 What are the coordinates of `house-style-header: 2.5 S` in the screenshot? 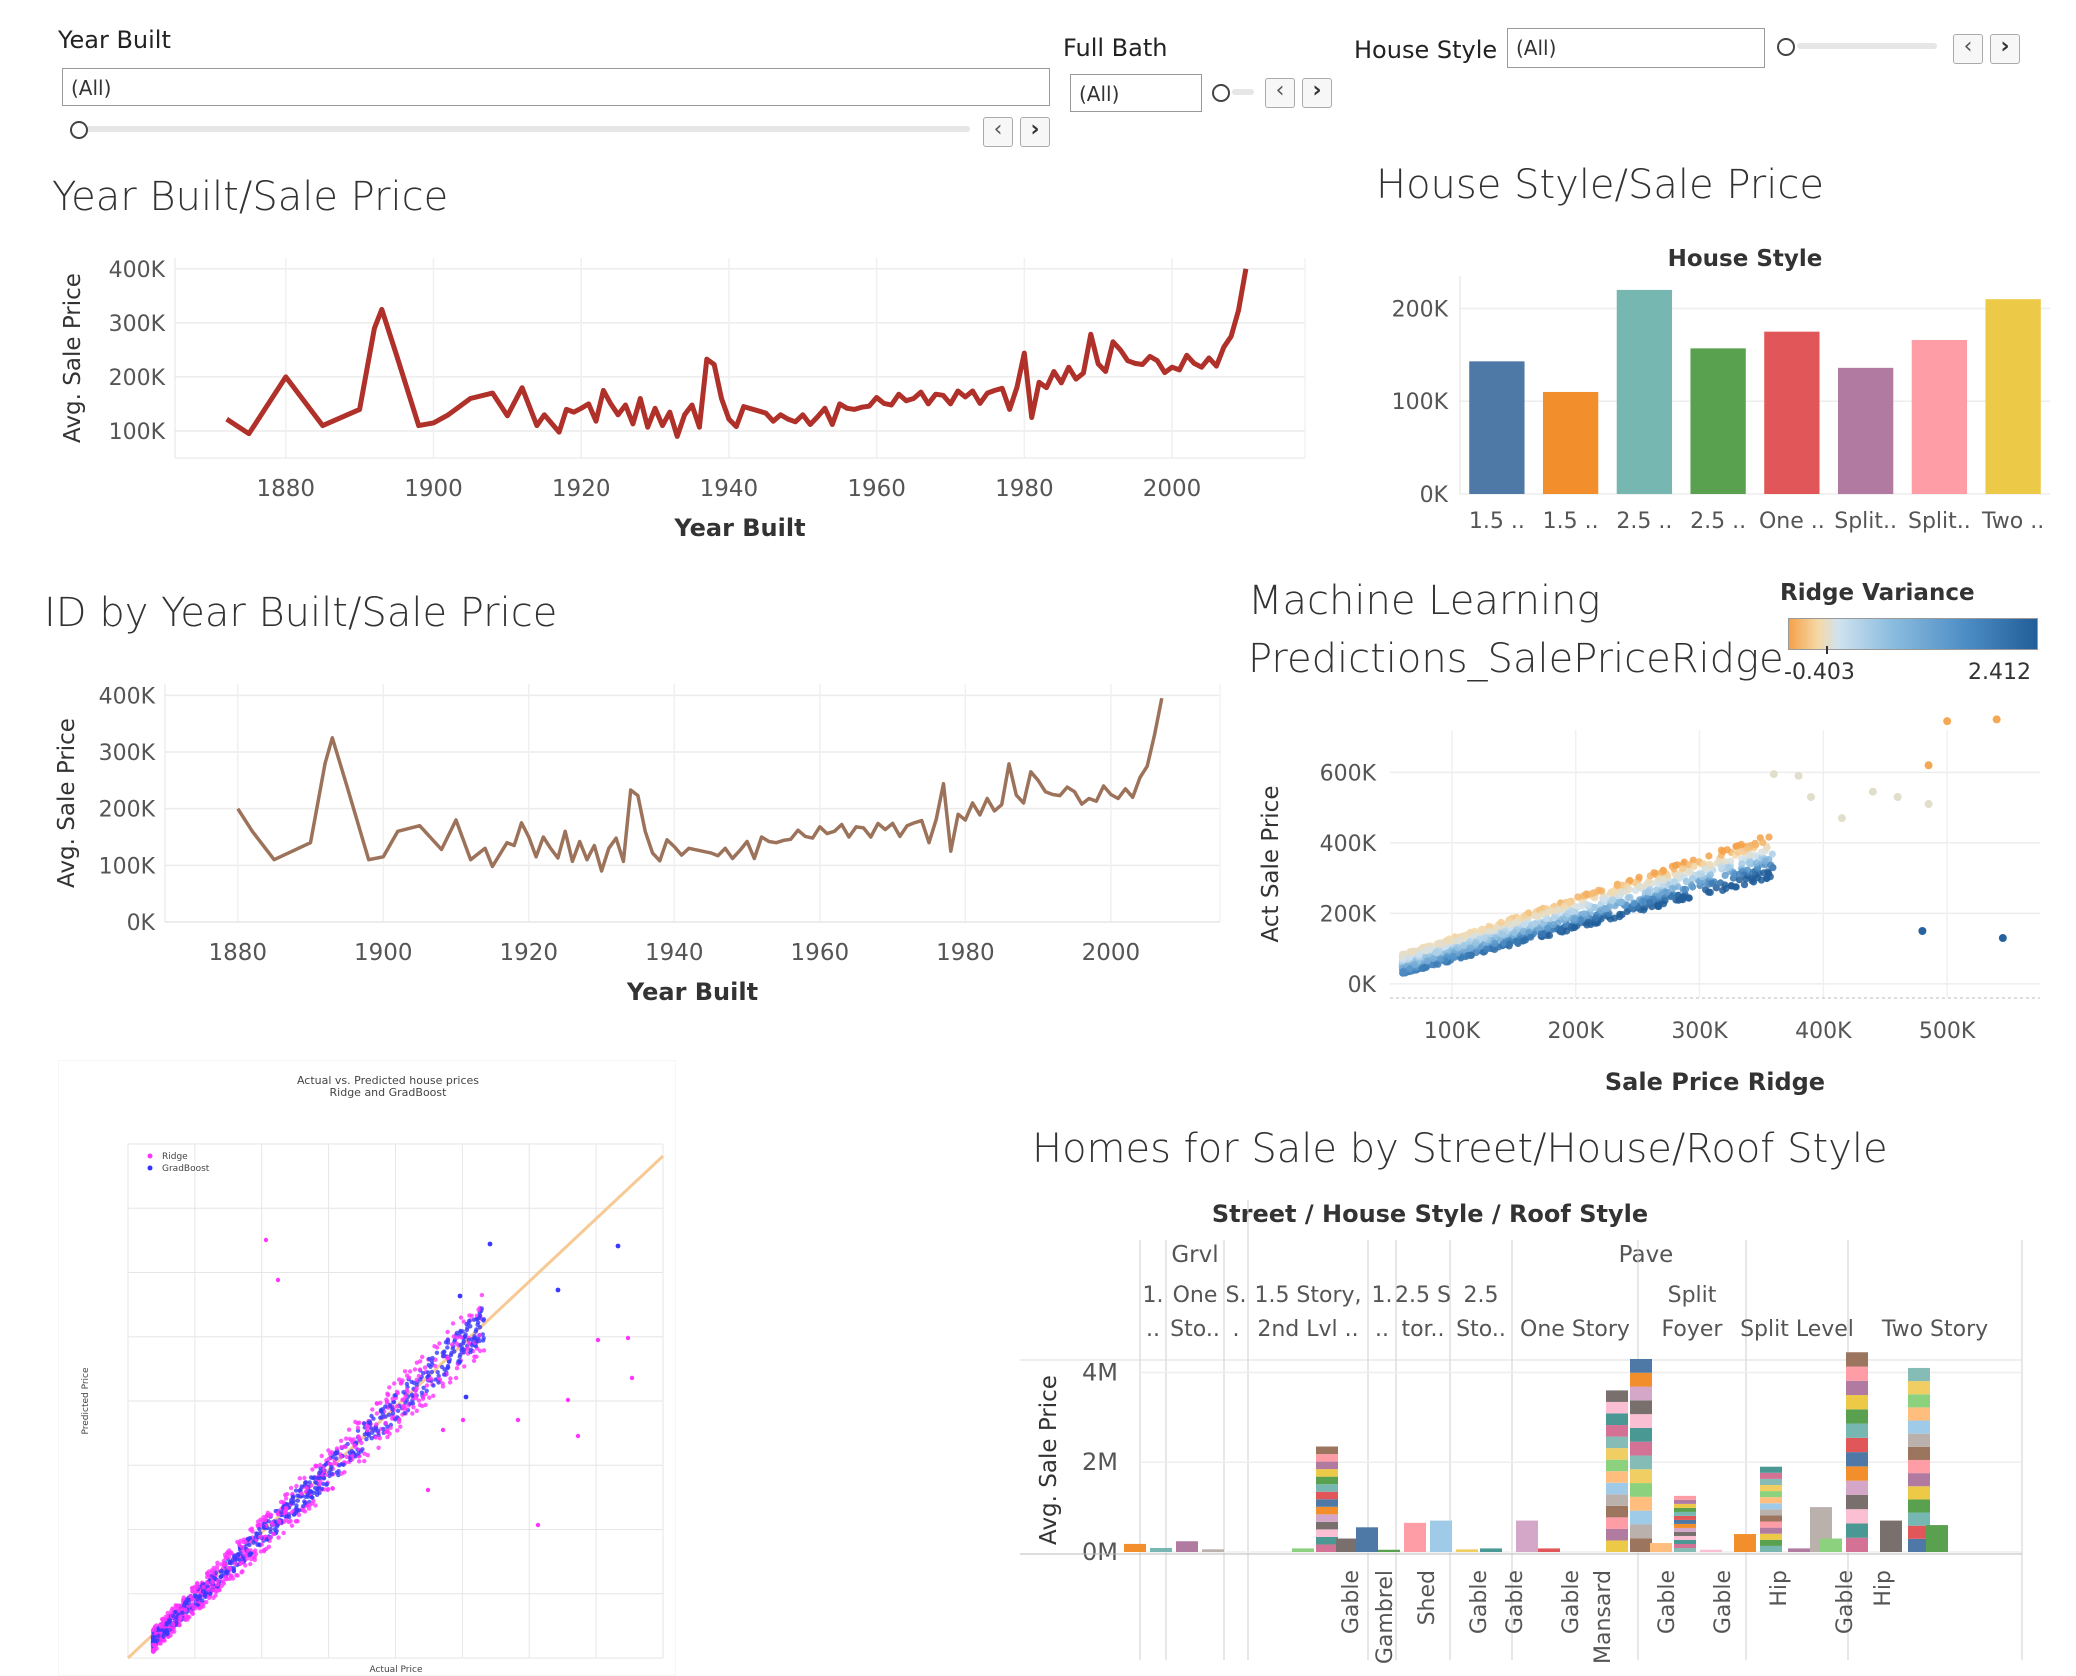 It's located at (1423, 1295).